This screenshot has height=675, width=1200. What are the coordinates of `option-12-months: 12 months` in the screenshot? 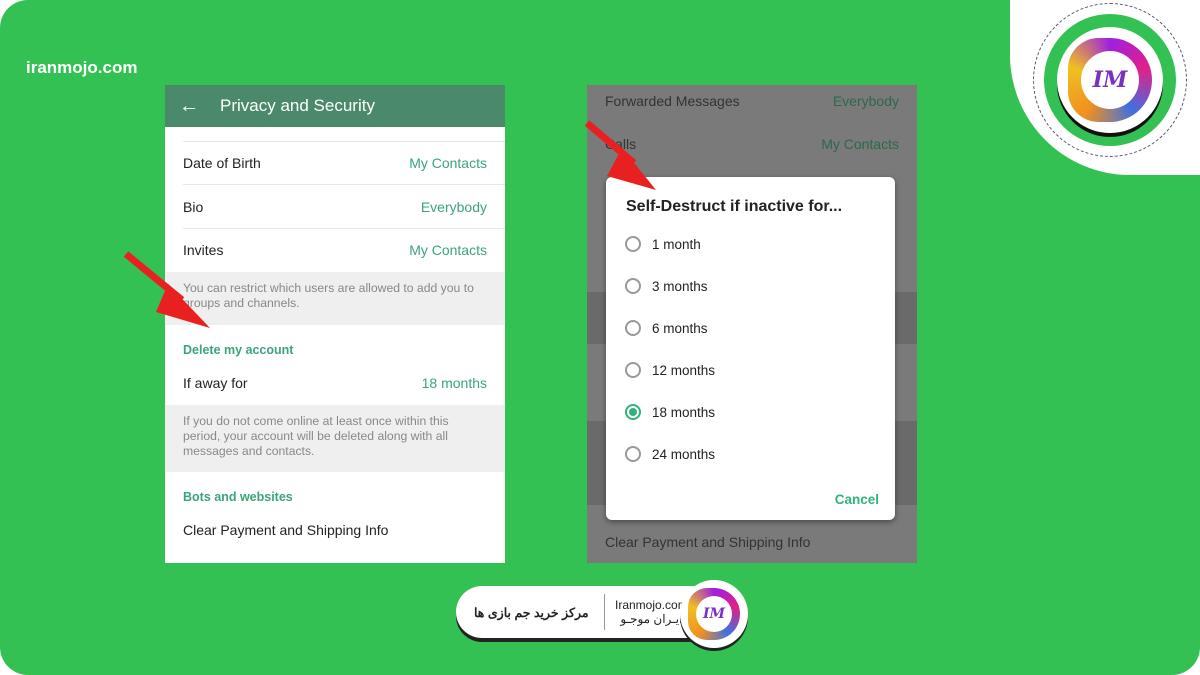 It's located at (670, 370).